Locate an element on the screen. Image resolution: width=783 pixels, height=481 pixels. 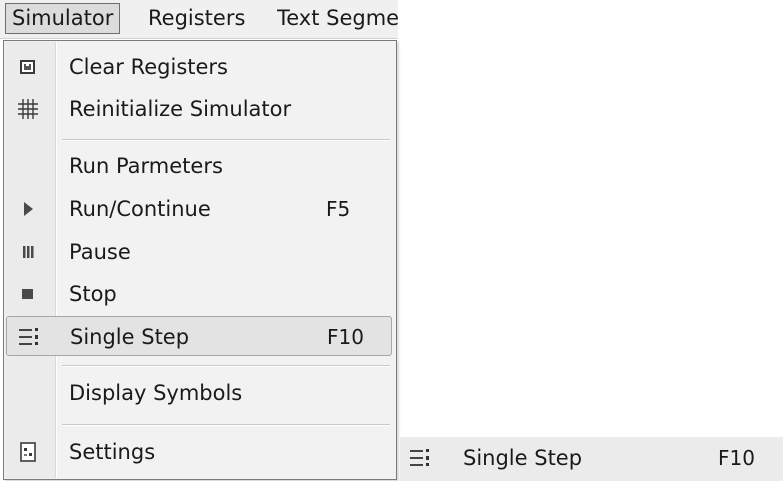
menu-item-pause: Pause is located at coordinates (199, 252).